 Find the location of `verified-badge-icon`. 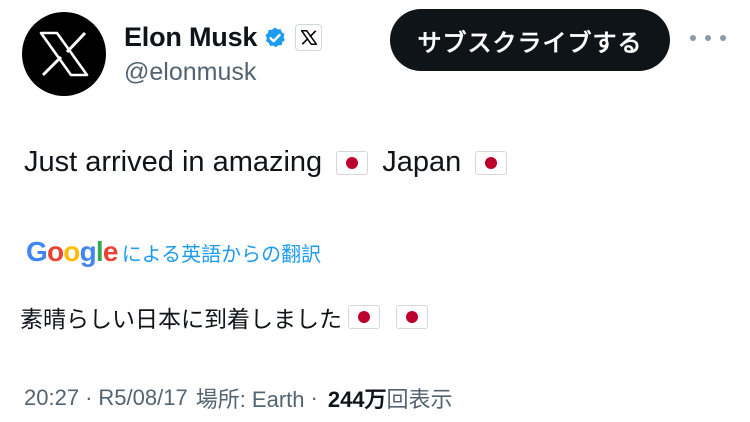

verified-badge-icon is located at coordinates (275, 38).